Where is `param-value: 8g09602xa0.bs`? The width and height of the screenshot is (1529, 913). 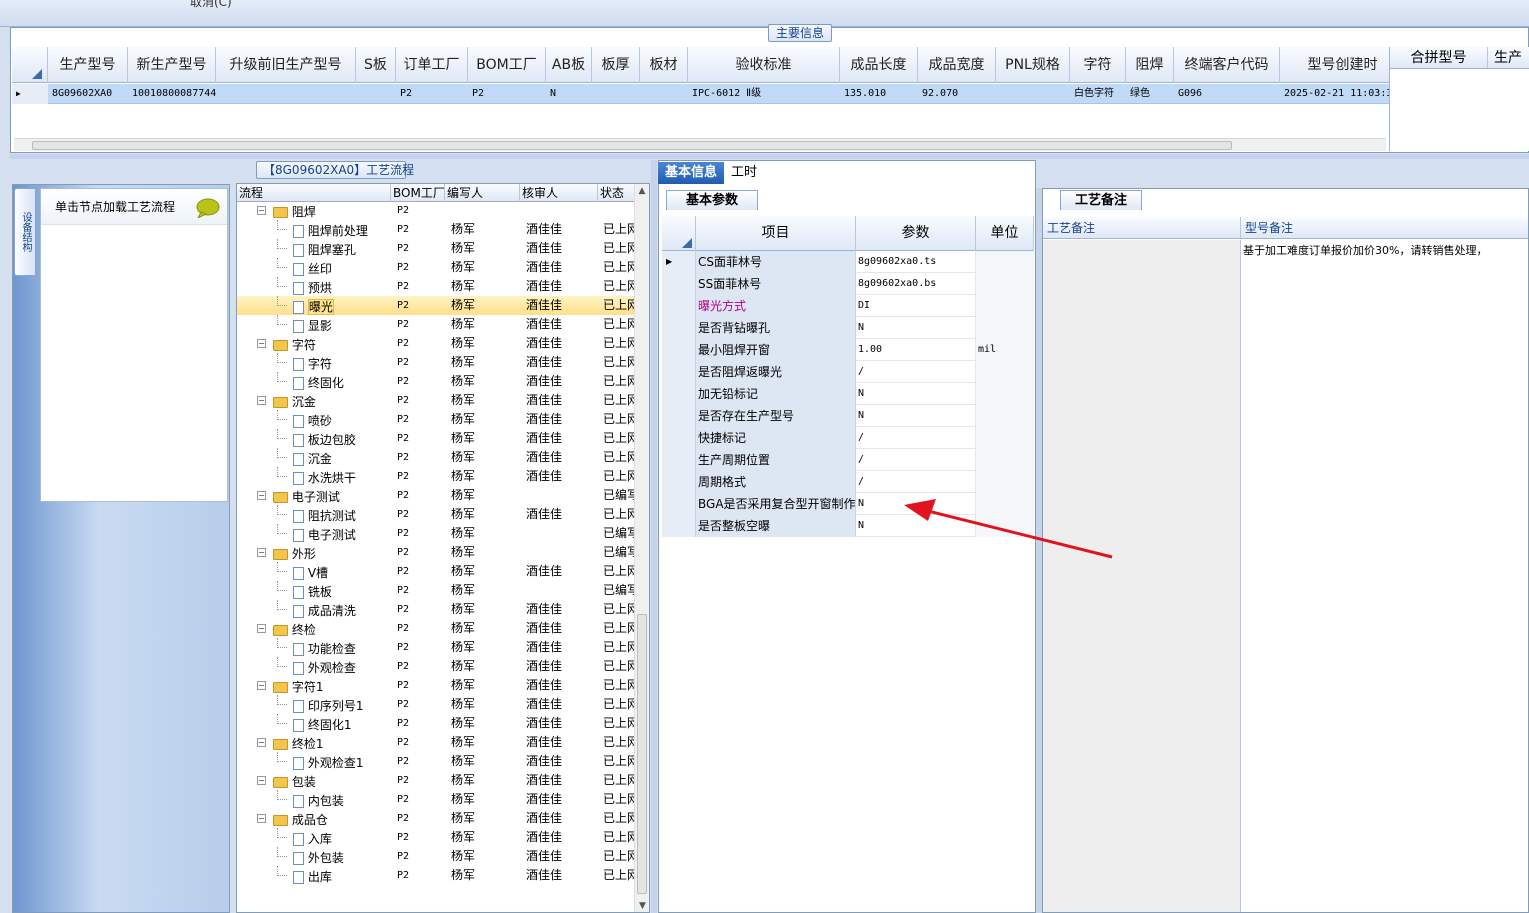
param-value: 8g09602xa0.bs is located at coordinates (916, 284).